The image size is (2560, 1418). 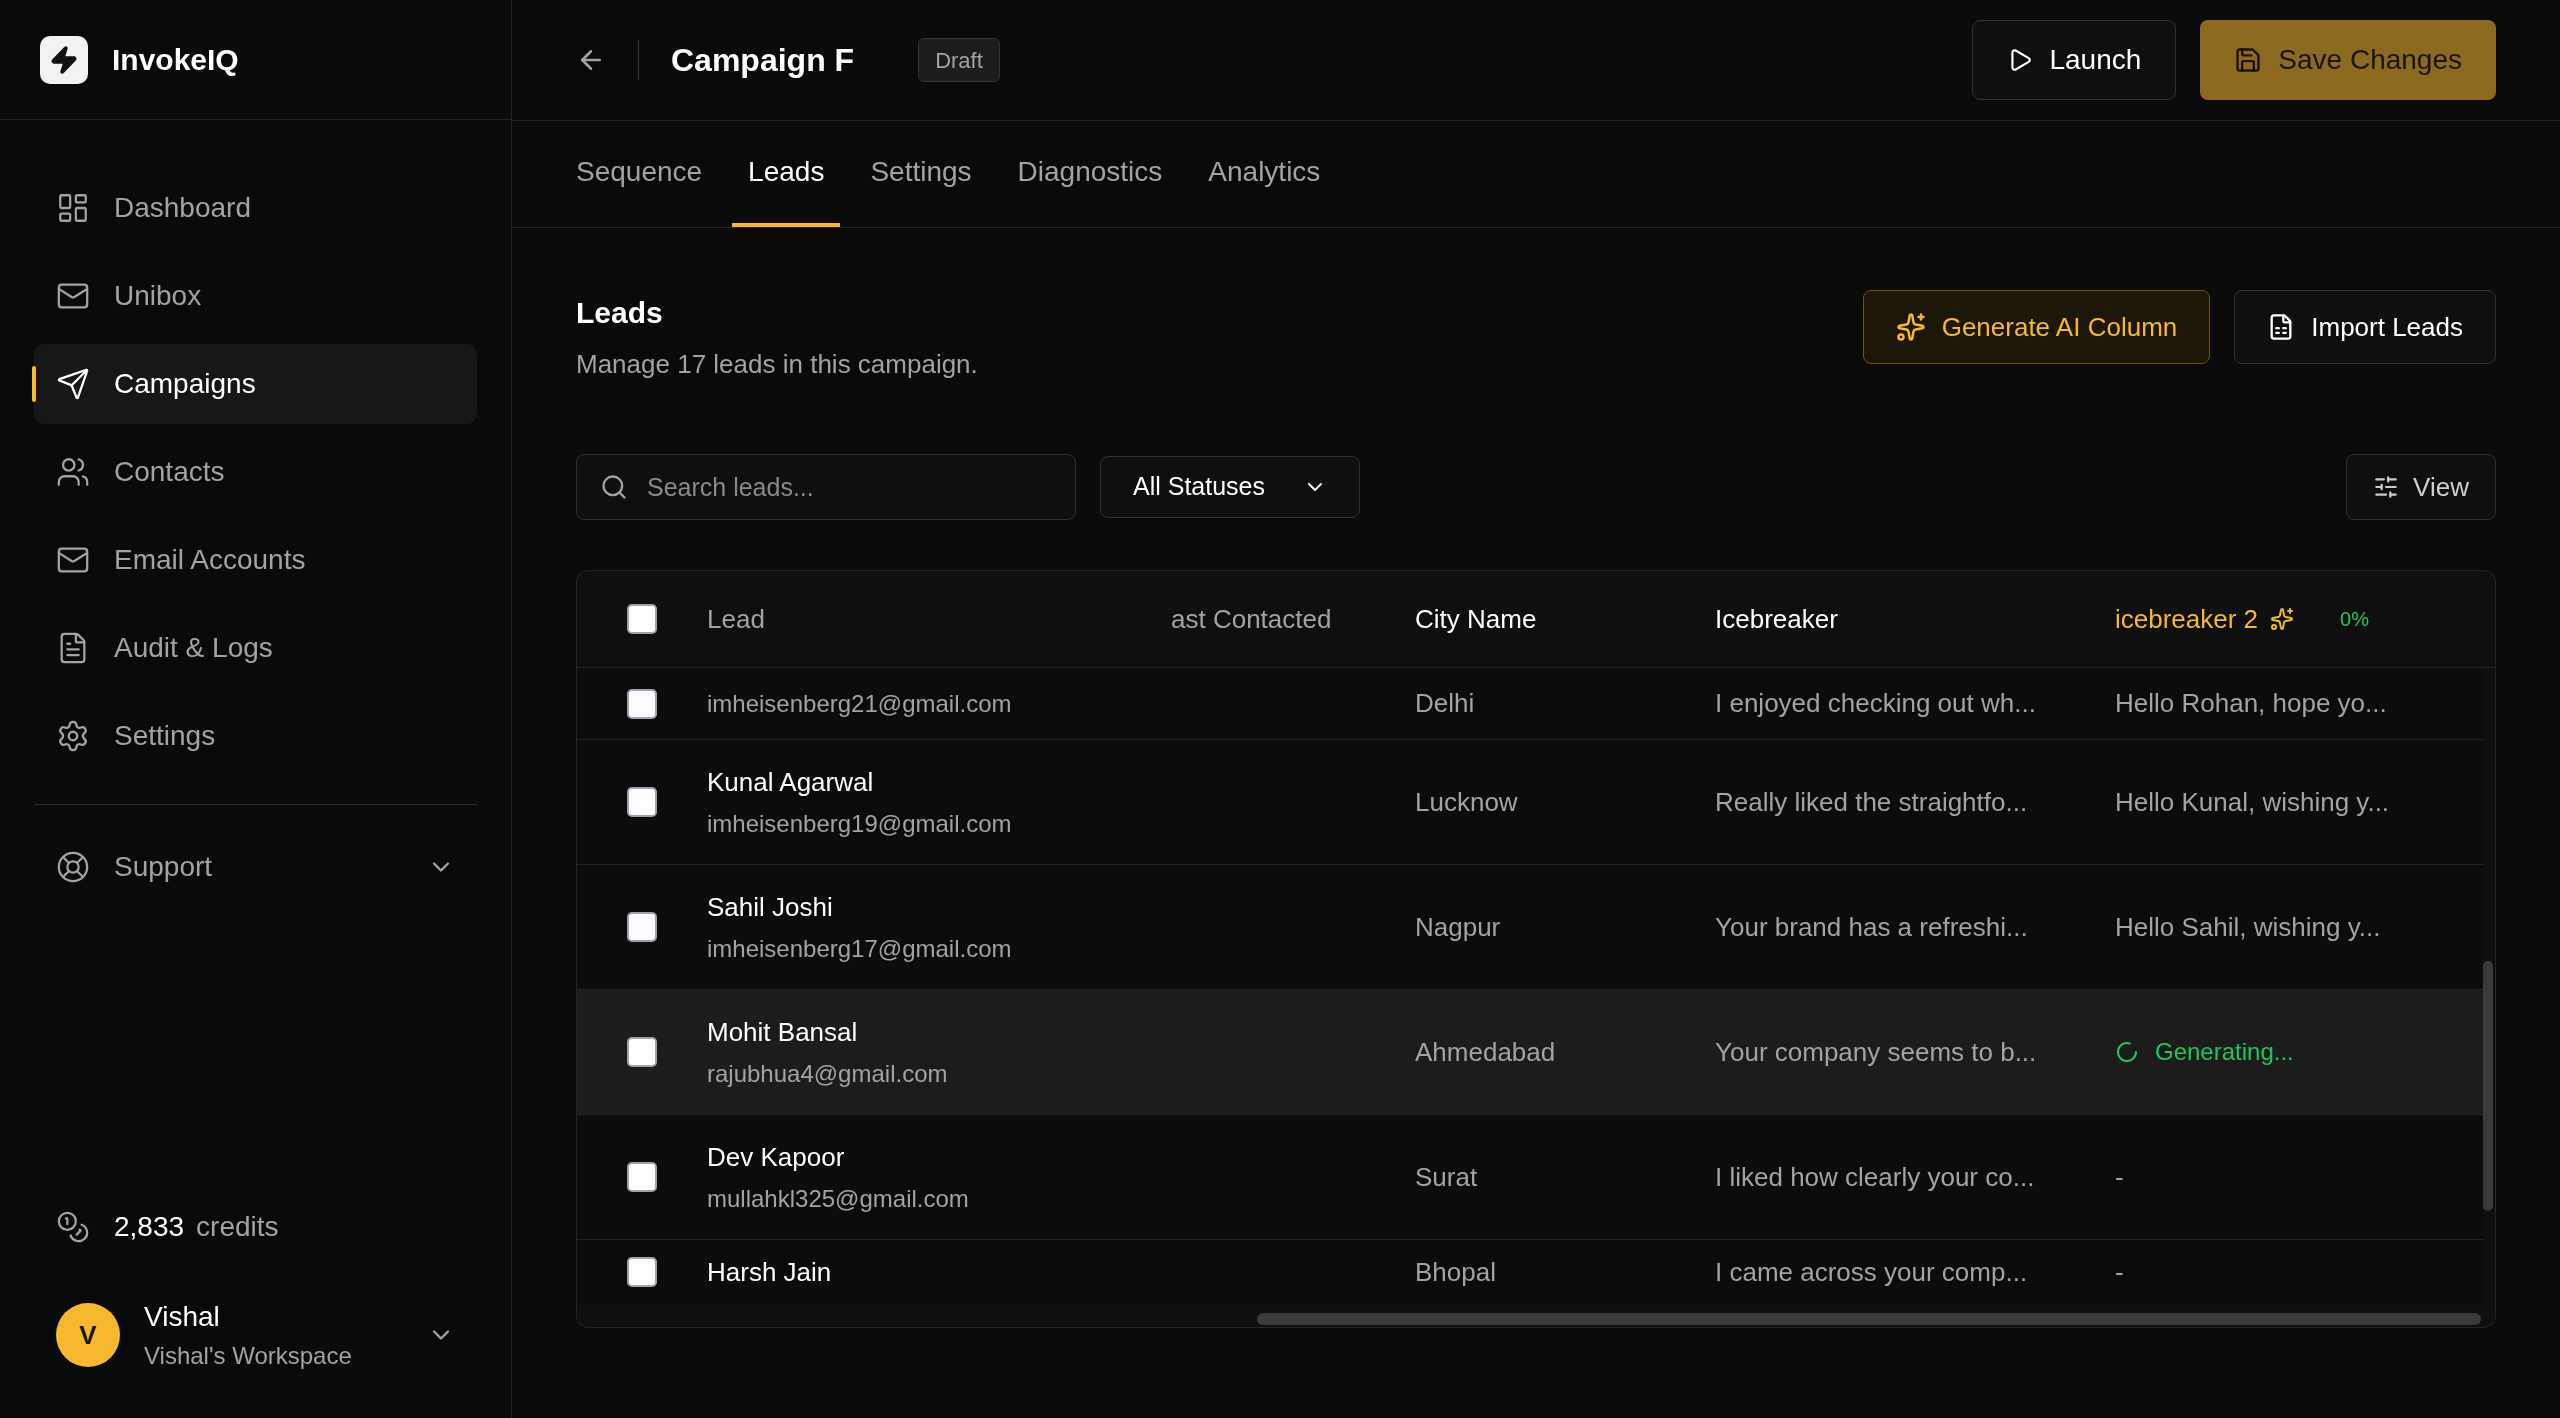 What do you see at coordinates (1869, 1319) in the screenshot?
I see `horizontal-scrollbar` at bounding box center [1869, 1319].